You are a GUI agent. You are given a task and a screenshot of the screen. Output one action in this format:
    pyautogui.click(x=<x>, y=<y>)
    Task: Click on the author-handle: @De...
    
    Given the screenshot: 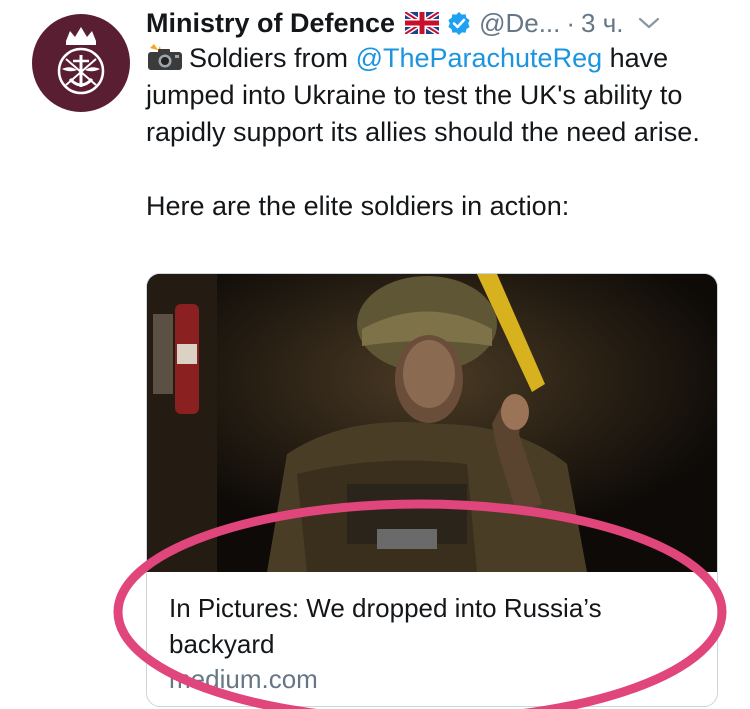 What is the action you would take?
    pyautogui.click(x=519, y=23)
    